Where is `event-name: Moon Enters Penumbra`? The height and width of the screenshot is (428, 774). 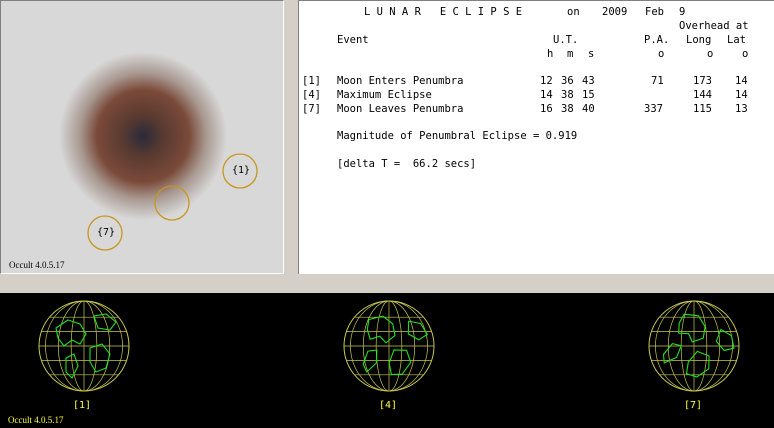
event-name: Moon Enters Penumbra is located at coordinates (400, 81).